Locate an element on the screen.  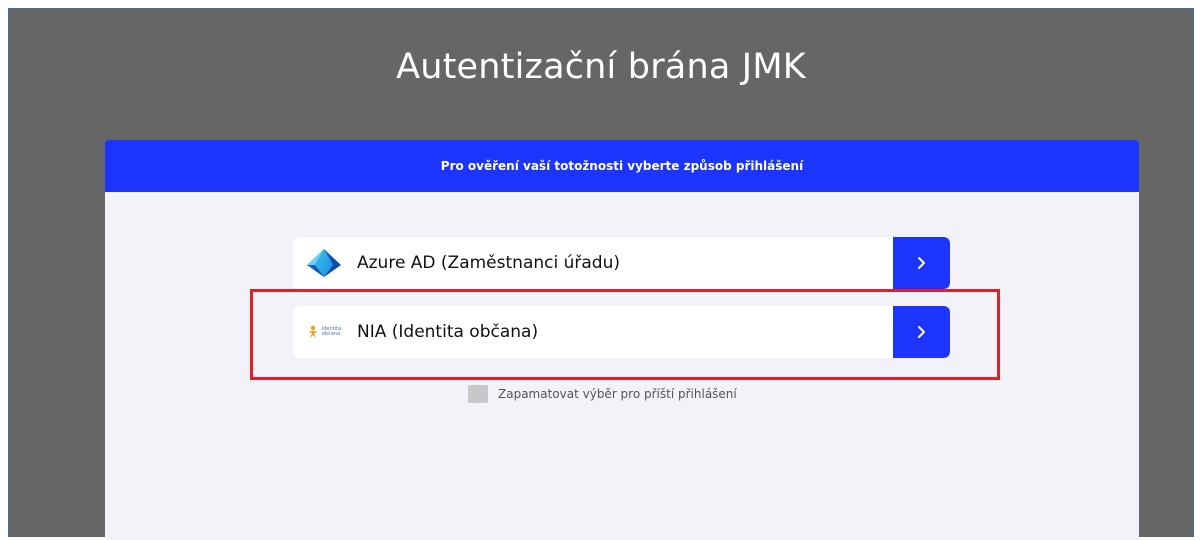
nia-arrow-button is located at coordinates (921, 332).